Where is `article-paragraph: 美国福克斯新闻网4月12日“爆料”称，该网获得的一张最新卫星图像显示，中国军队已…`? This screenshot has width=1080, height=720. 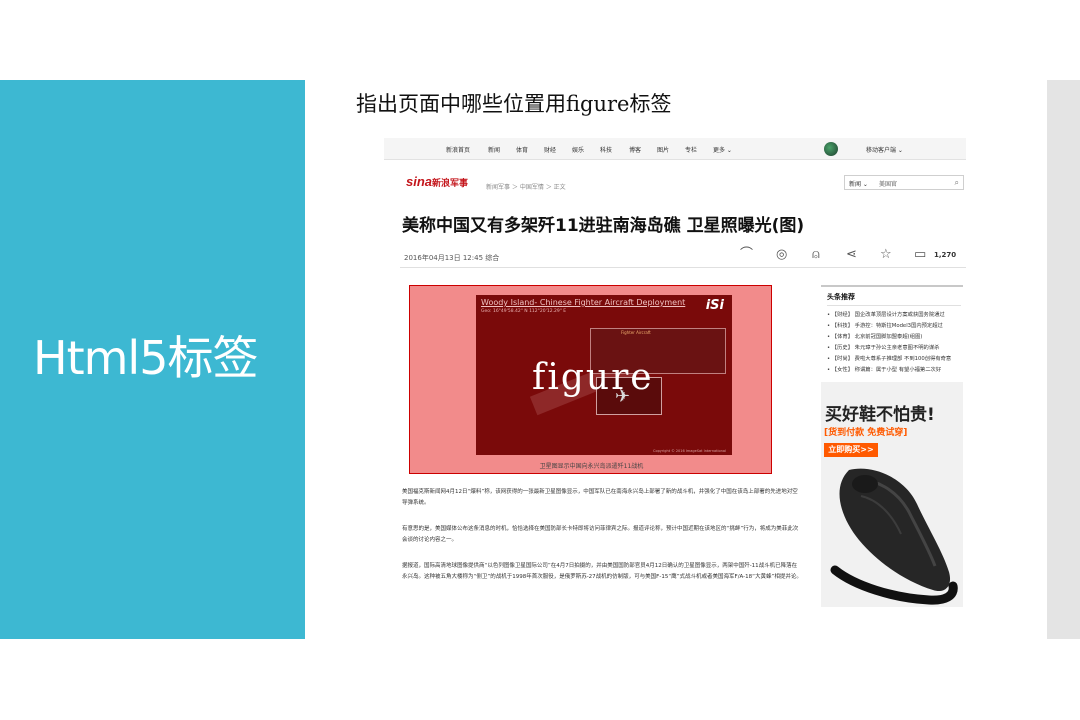
article-paragraph: 美国福克斯新闻网4月12日“爆料”称，该网获得的一张最新卫星图像显示，中国军队已… is located at coordinates (600, 497).